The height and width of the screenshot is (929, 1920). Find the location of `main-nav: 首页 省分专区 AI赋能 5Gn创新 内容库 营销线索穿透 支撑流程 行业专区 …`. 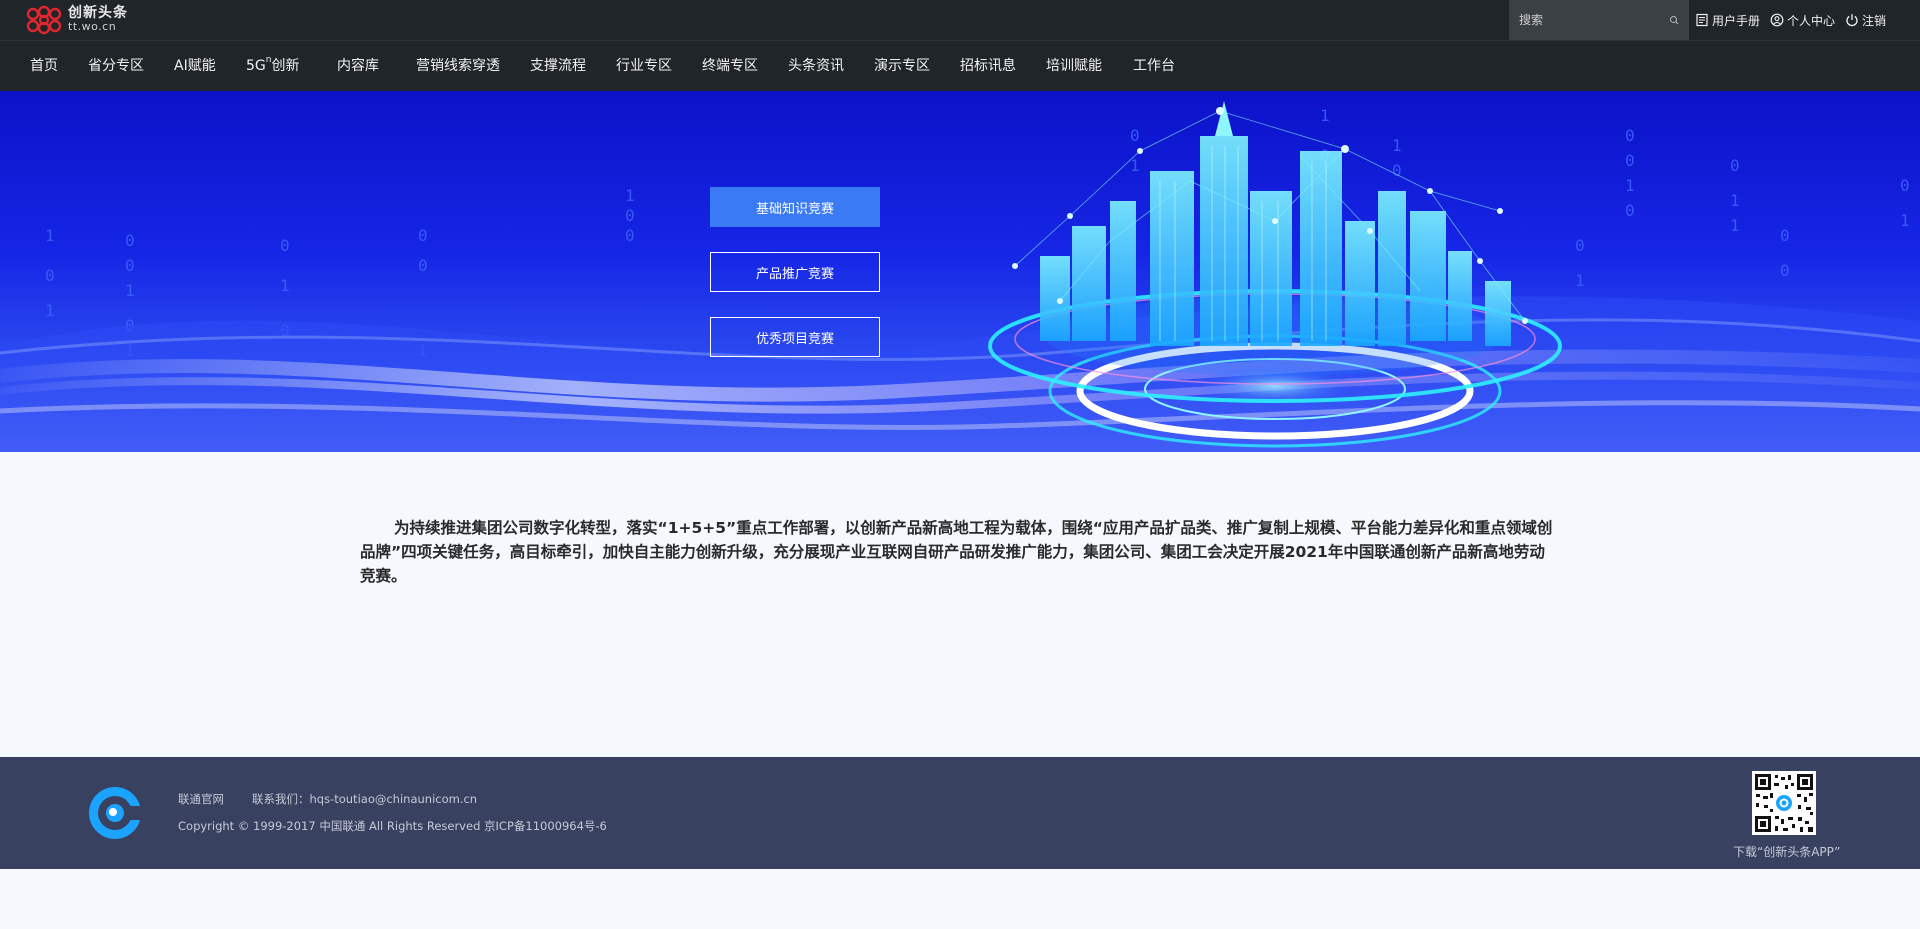

main-nav: 首页 省分专区 AI赋能 5Gn创新 内容库 营销线索穿透 支撑流程 行业专区 … is located at coordinates (960, 65).